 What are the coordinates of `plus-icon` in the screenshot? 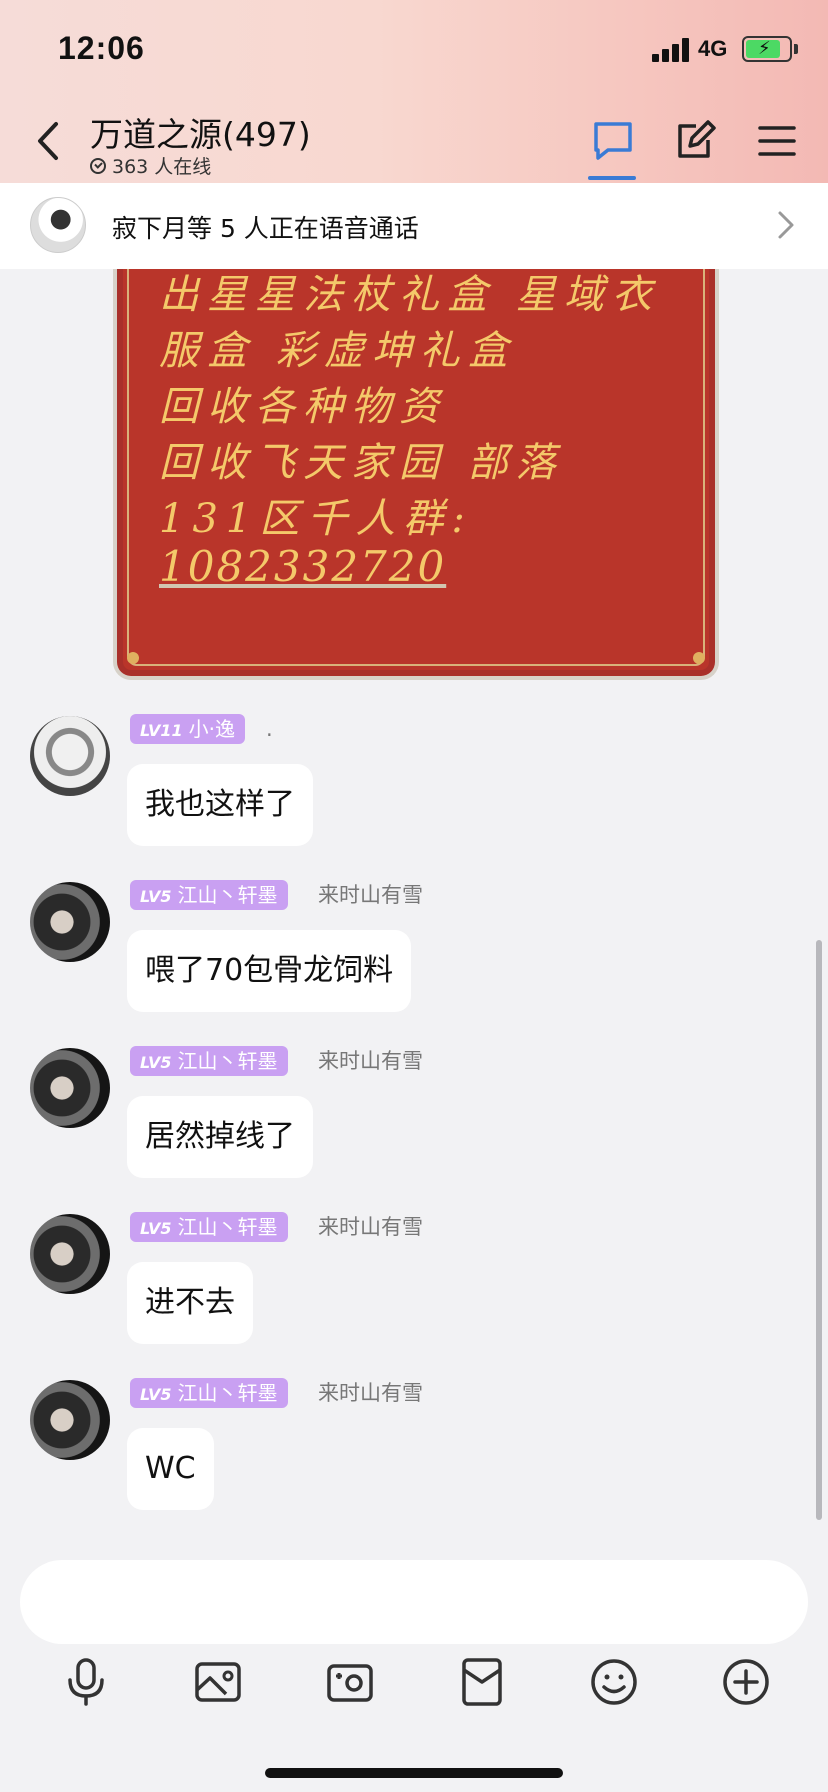 It's located at (746, 1682).